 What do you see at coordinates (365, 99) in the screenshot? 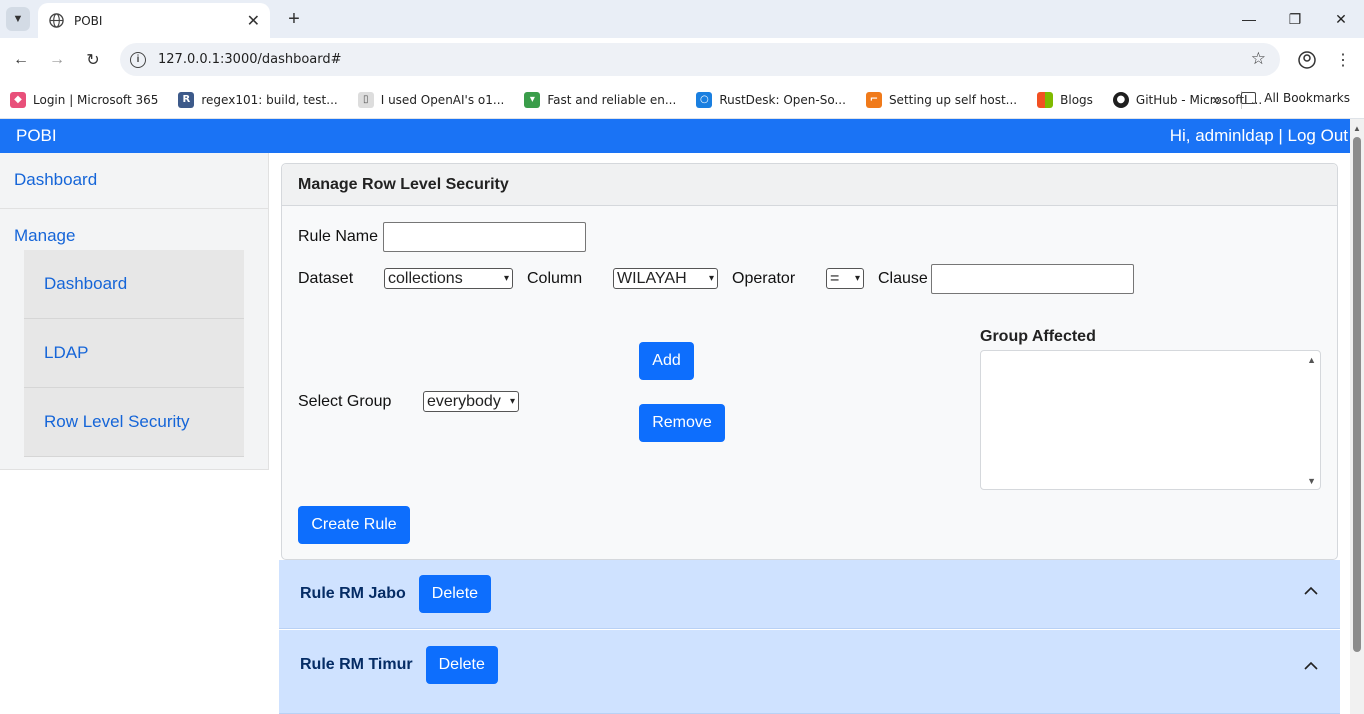
I see `page-icon: ▯` at bounding box center [365, 99].